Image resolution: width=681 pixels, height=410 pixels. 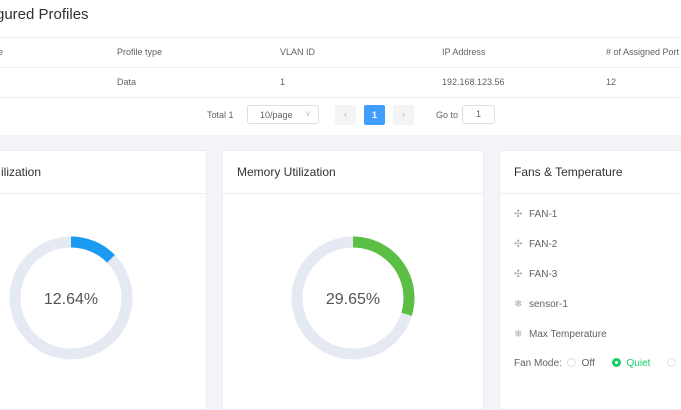 What do you see at coordinates (548, 304) in the screenshot?
I see `sensor-label: sensor-1` at bounding box center [548, 304].